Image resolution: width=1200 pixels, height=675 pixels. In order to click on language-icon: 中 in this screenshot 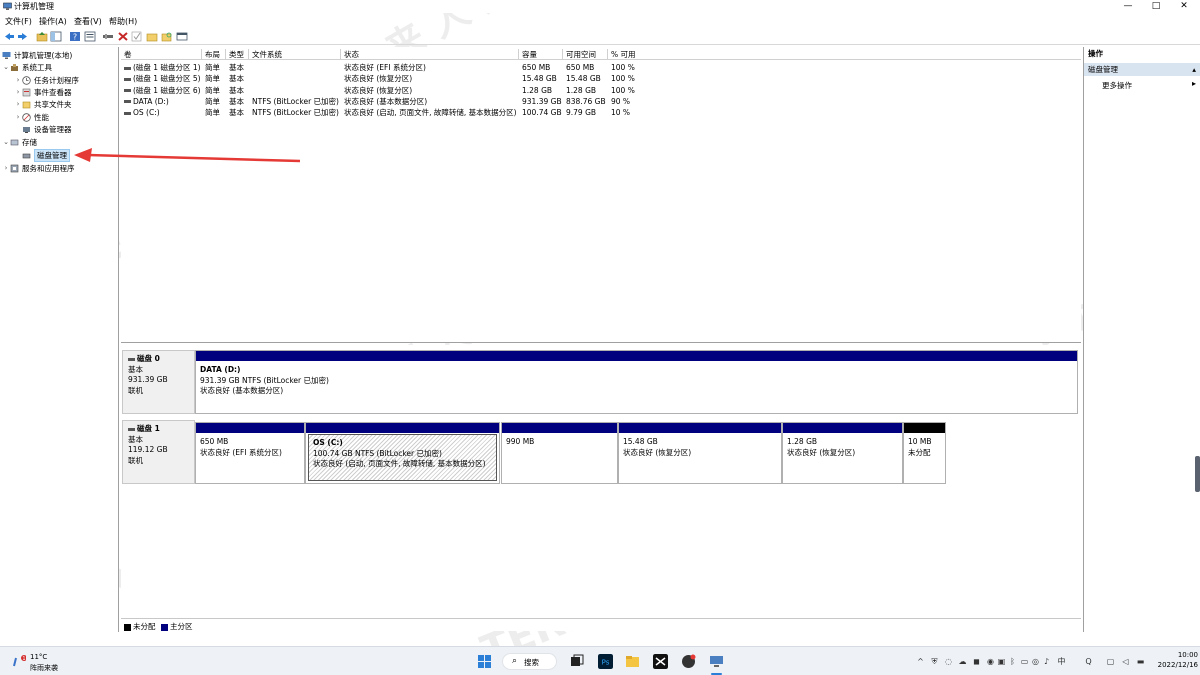, I will do `click(1061, 661)`.